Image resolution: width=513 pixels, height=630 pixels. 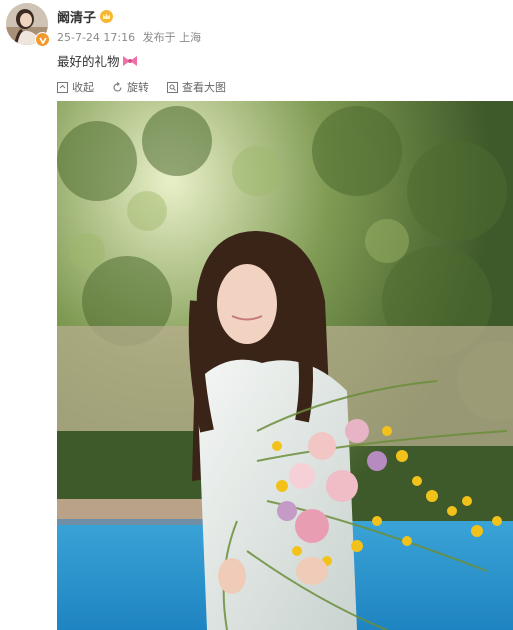 What do you see at coordinates (83, 87) in the screenshot?
I see `collapse-label: 收起` at bounding box center [83, 87].